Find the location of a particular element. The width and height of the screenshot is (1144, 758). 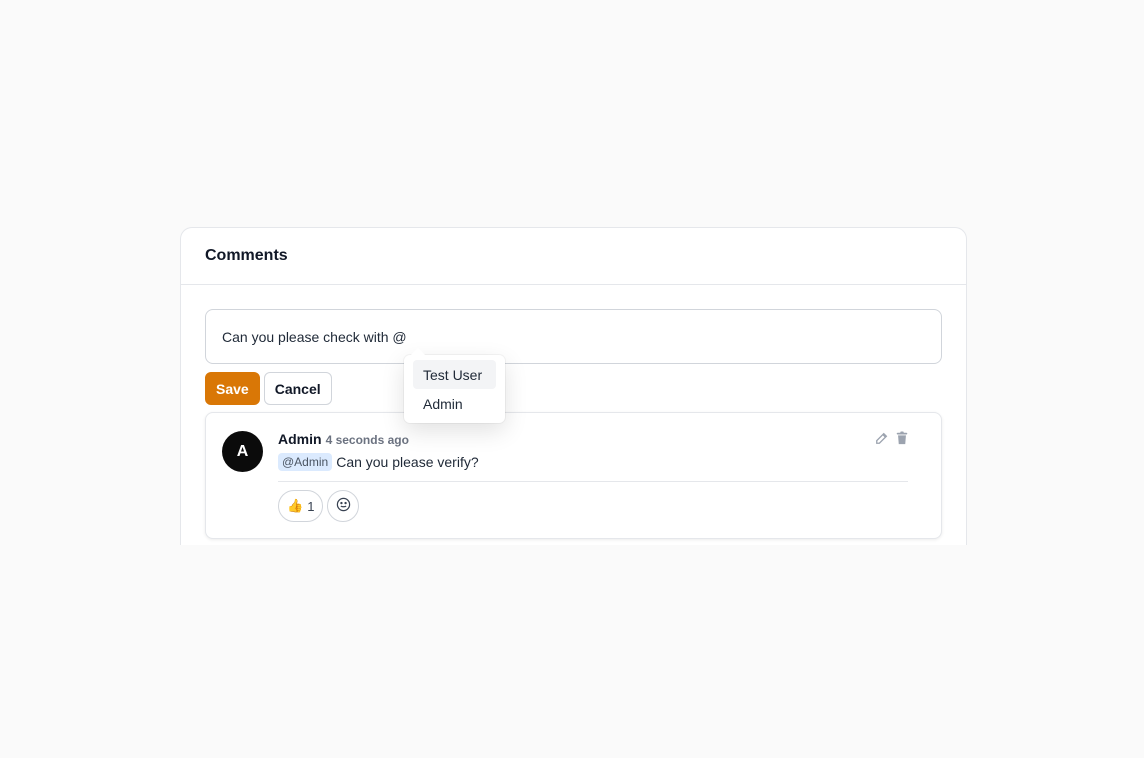

mention-tag: @Admin is located at coordinates (305, 462).